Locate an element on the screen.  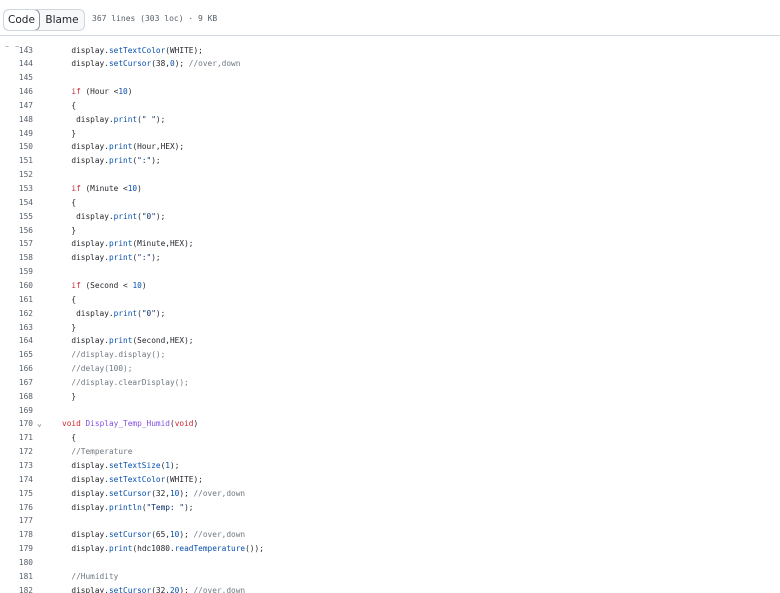
line-number: 159 is located at coordinates (16, 271).